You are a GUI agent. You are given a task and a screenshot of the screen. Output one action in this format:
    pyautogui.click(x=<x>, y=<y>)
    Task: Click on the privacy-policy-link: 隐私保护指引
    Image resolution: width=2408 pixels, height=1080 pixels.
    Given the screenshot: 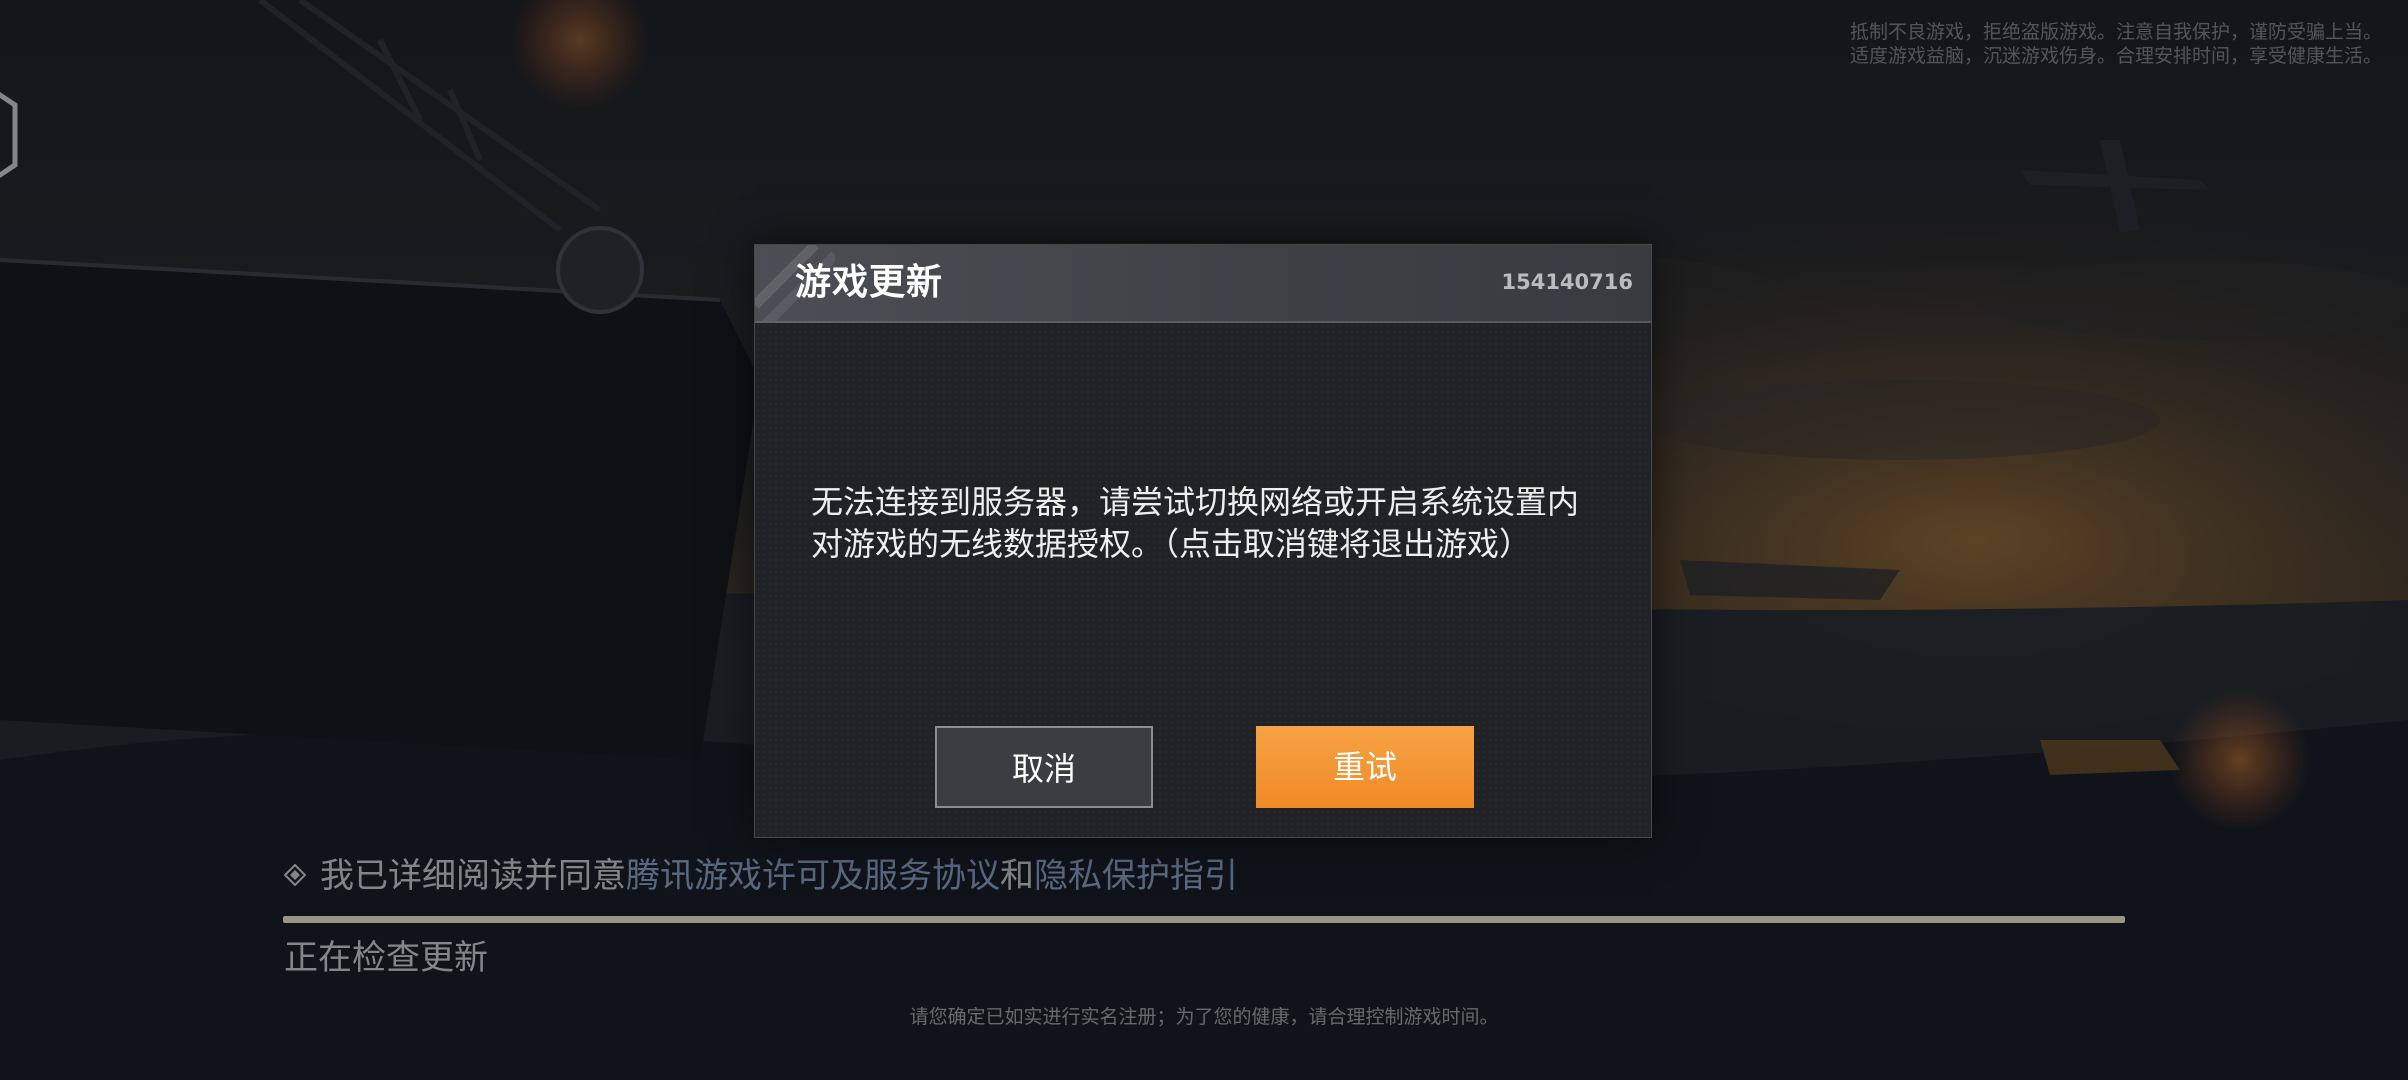 What is the action you would take?
    pyautogui.click(x=1136, y=876)
    